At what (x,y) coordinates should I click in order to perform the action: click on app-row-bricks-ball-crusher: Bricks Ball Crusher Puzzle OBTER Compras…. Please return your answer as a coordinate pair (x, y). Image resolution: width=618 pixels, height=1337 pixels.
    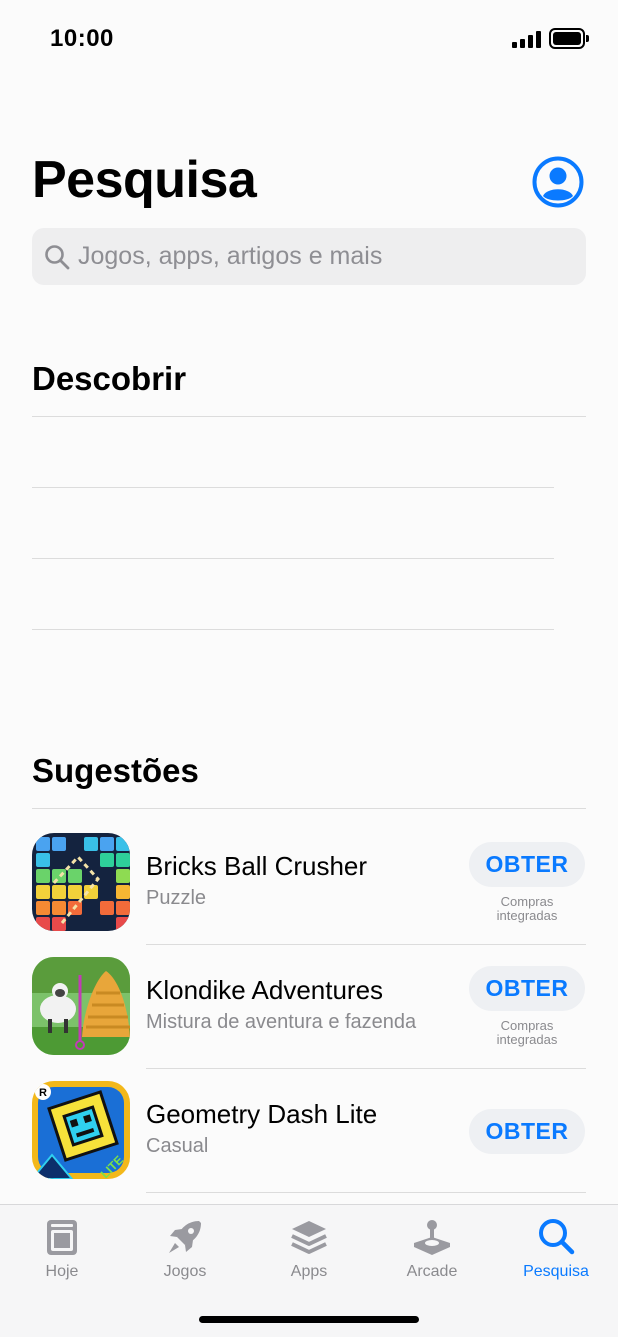
    Looking at the image, I should click on (309, 895).